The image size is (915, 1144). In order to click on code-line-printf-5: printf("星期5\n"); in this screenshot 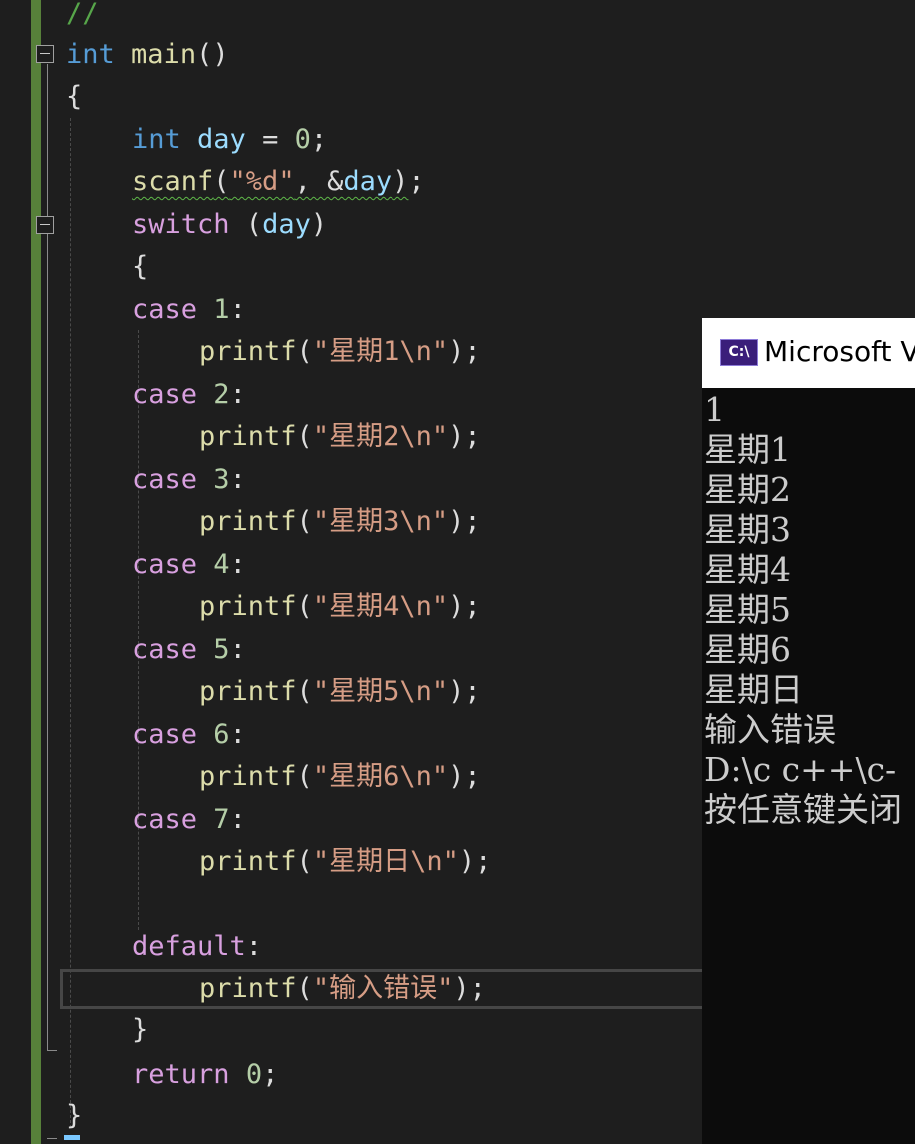, I will do `click(340, 691)`.